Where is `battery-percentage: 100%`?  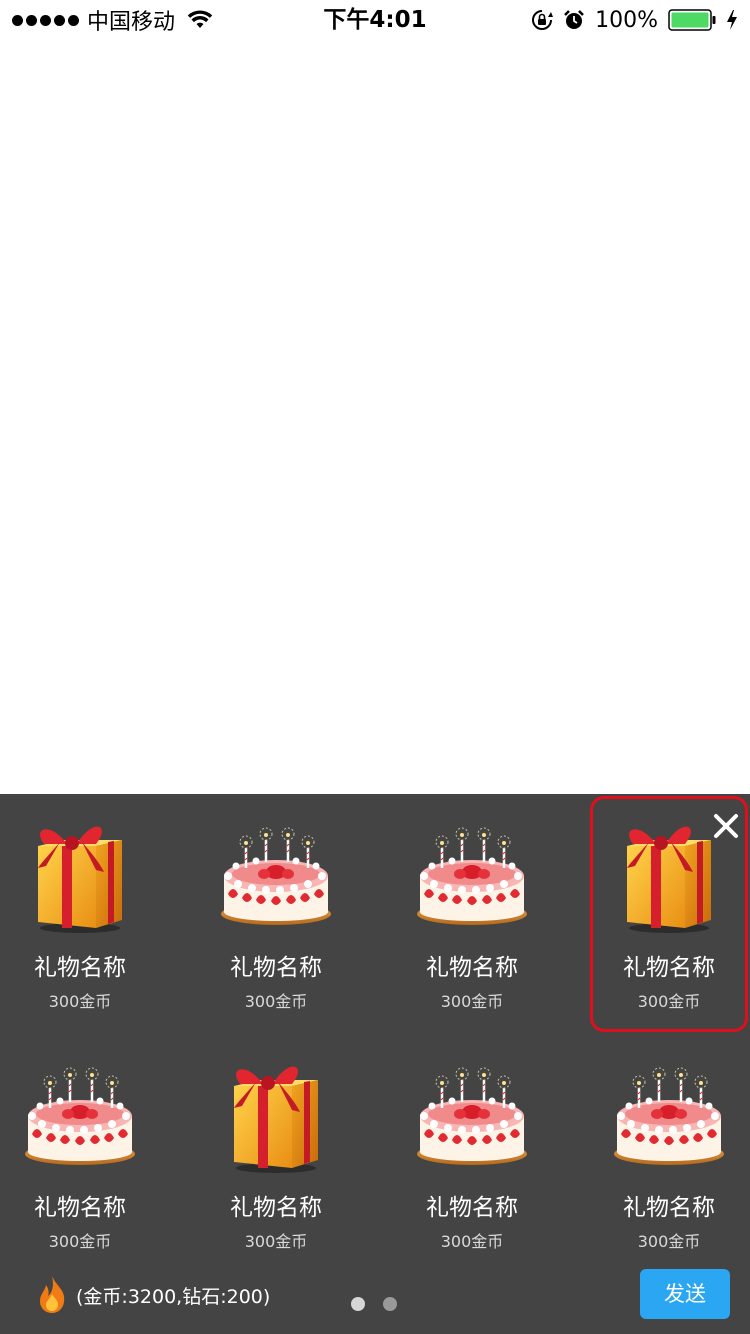
battery-percentage: 100% is located at coordinates (626, 20).